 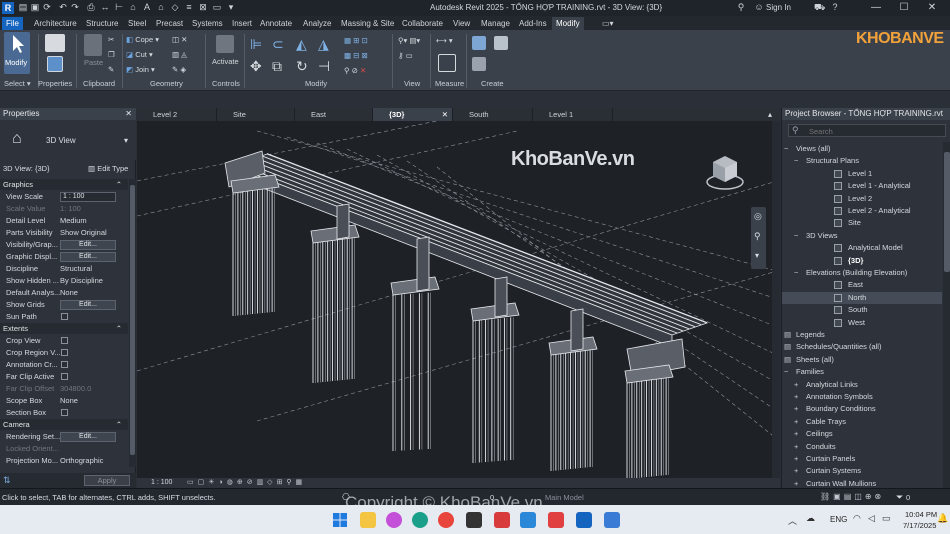 I want to click on cut-clipboard-icon: ✂, so click(x=111, y=39).